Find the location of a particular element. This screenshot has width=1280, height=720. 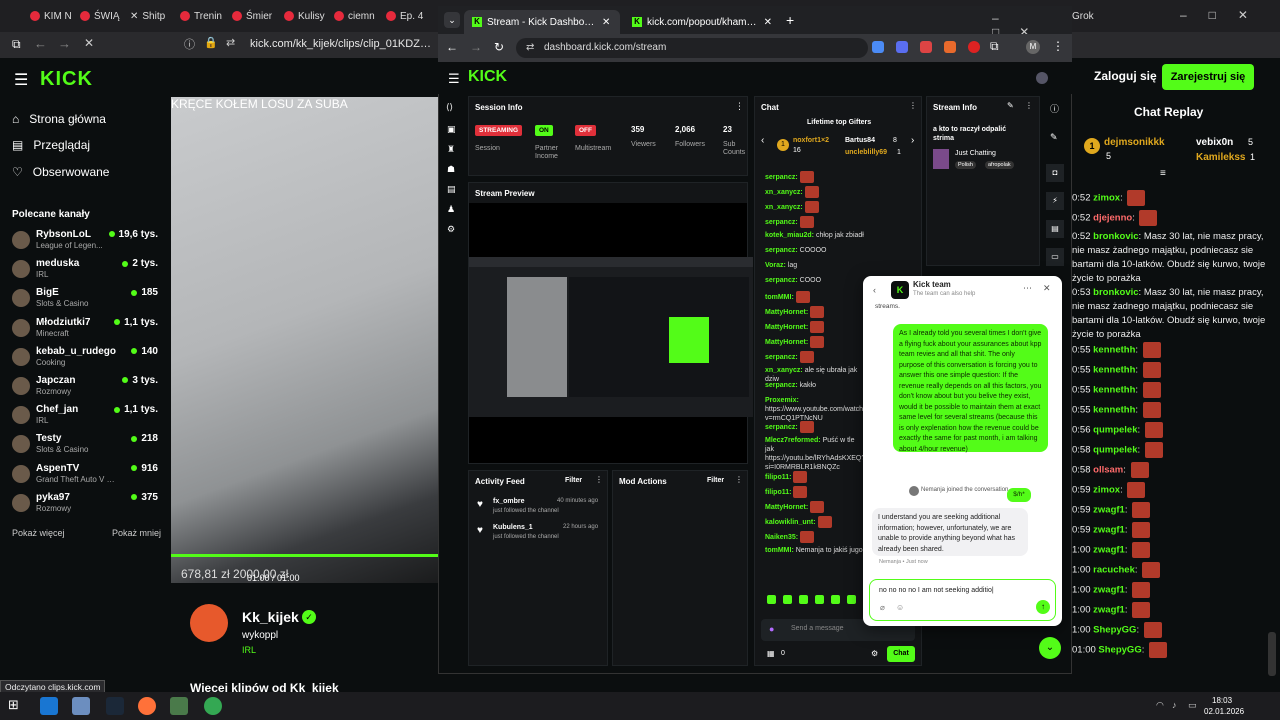

pencil-icon: ✎ is located at coordinates (1054, 137).